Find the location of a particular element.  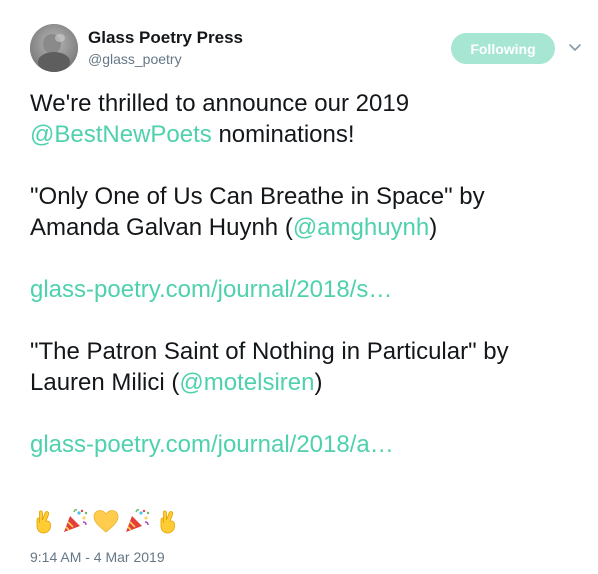

emoji-row is located at coordinates (107, 521).